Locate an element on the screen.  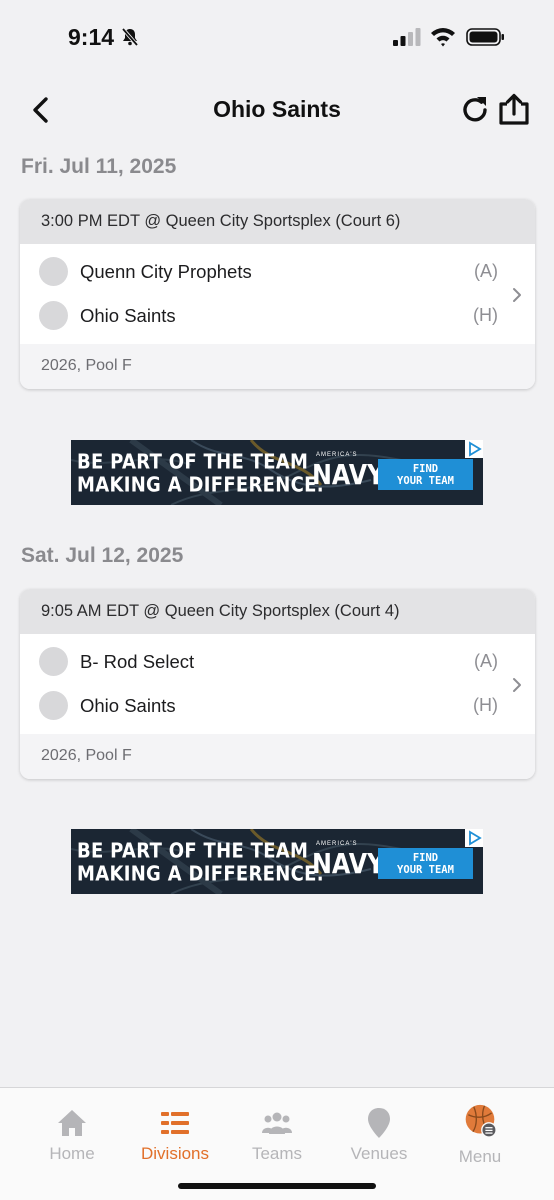
tab-teams: Teams is located at coordinates (277, 1128).